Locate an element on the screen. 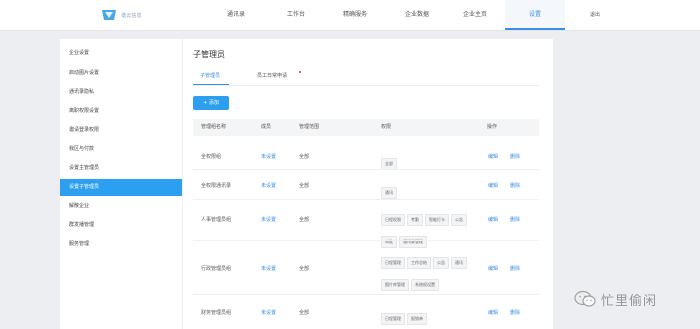  column-header-group-name: 管理组名称 is located at coordinates (214, 127).